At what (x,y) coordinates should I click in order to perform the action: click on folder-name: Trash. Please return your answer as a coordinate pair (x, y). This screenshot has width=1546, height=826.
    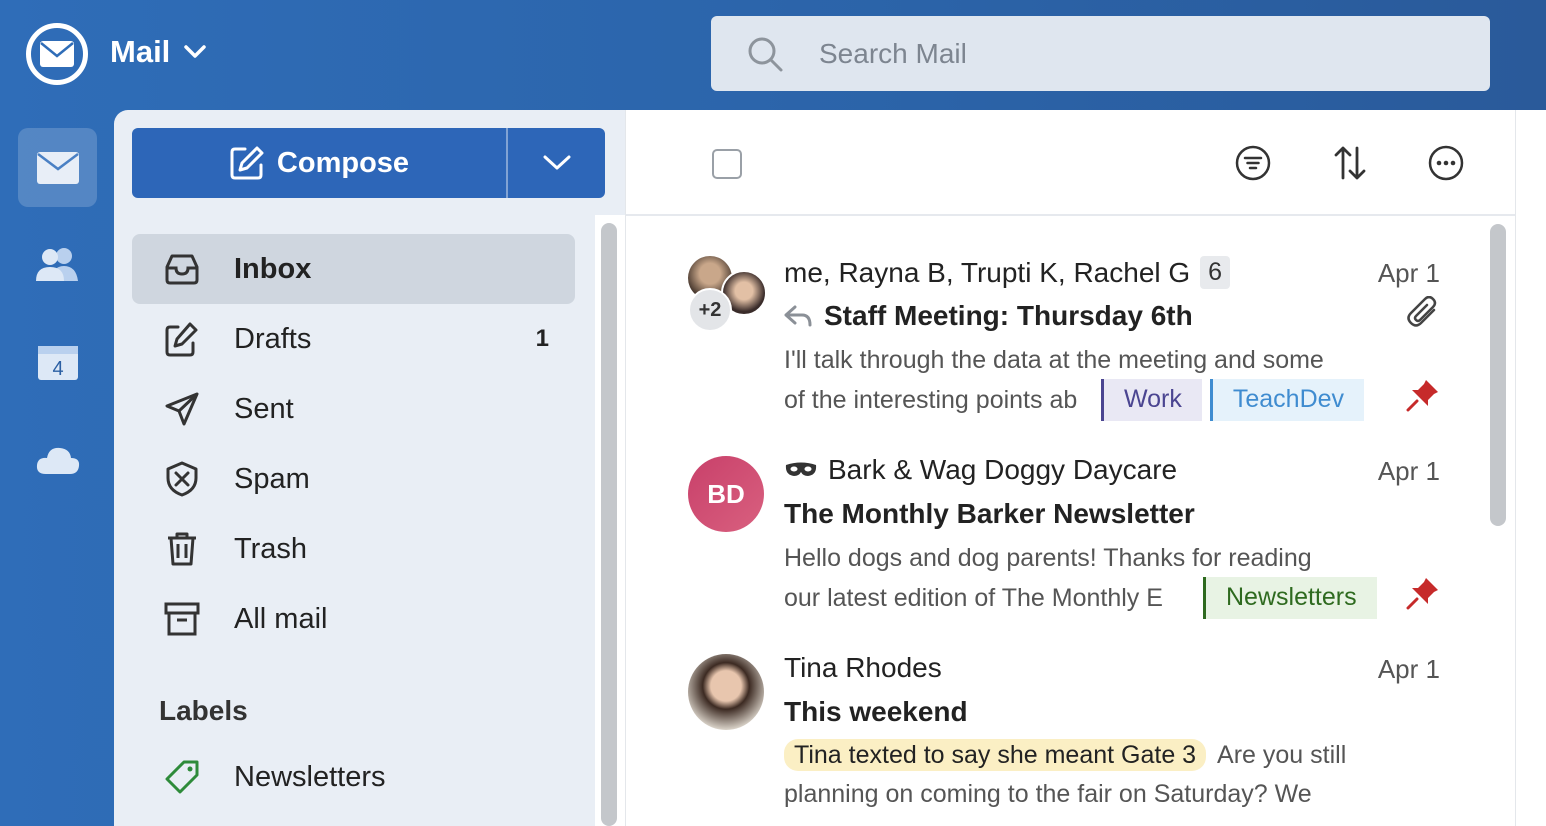
    Looking at the image, I should click on (271, 548).